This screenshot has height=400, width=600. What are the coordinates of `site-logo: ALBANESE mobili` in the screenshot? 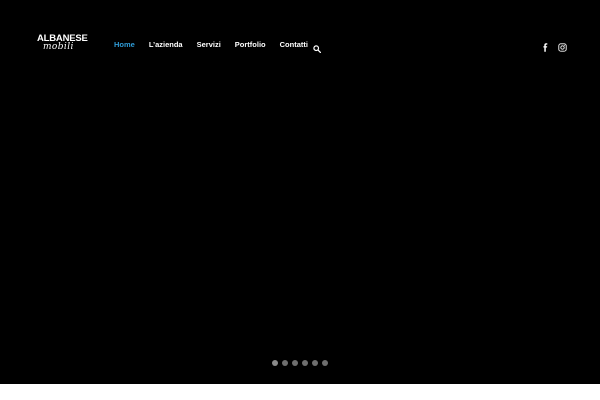 It's located at (63, 44).